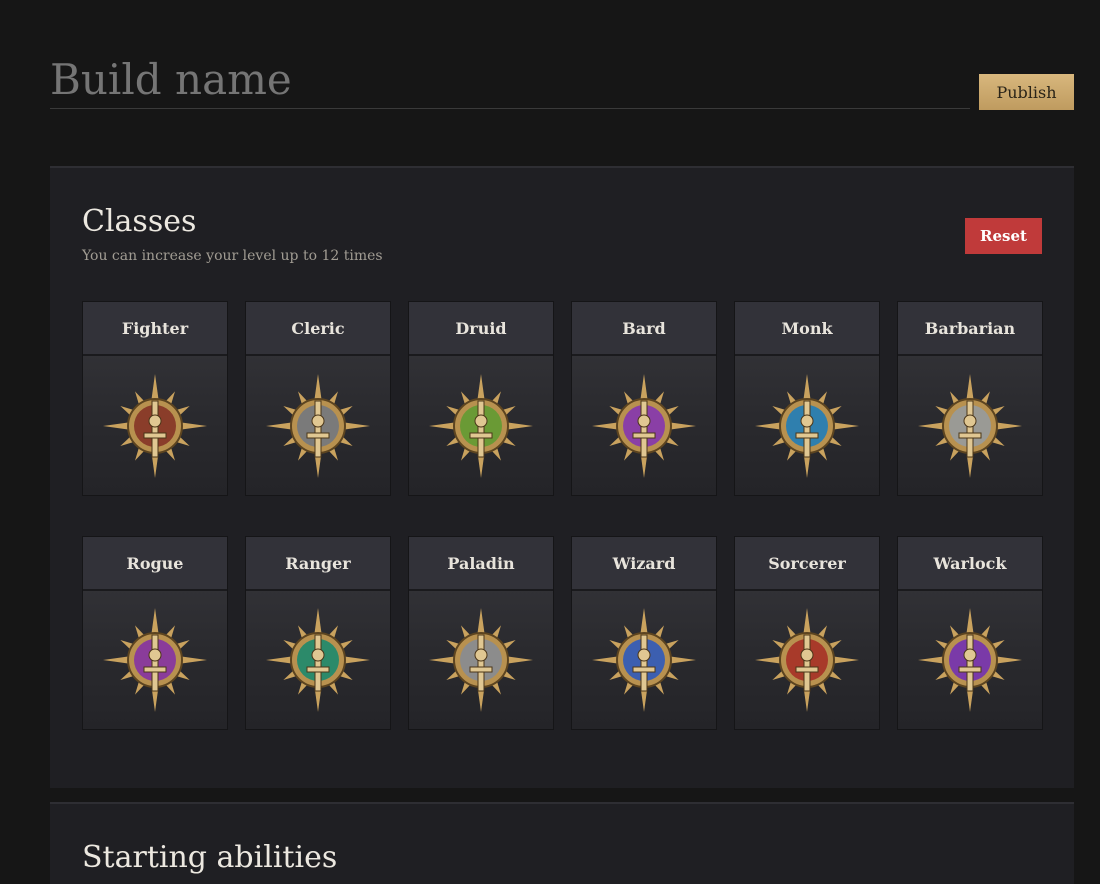 This screenshot has height=884, width=1100. I want to click on class-card-rogue: Rogue, so click(155, 633).